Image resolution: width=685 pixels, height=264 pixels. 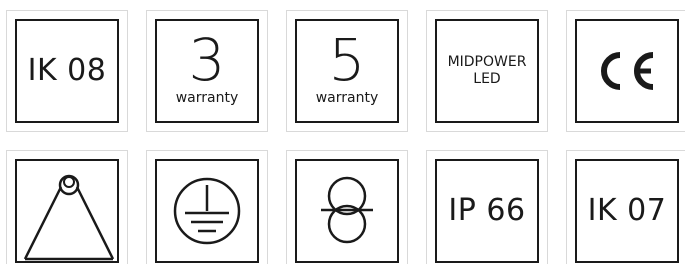 I want to click on warranty-5-label: warranty, so click(x=347, y=98).